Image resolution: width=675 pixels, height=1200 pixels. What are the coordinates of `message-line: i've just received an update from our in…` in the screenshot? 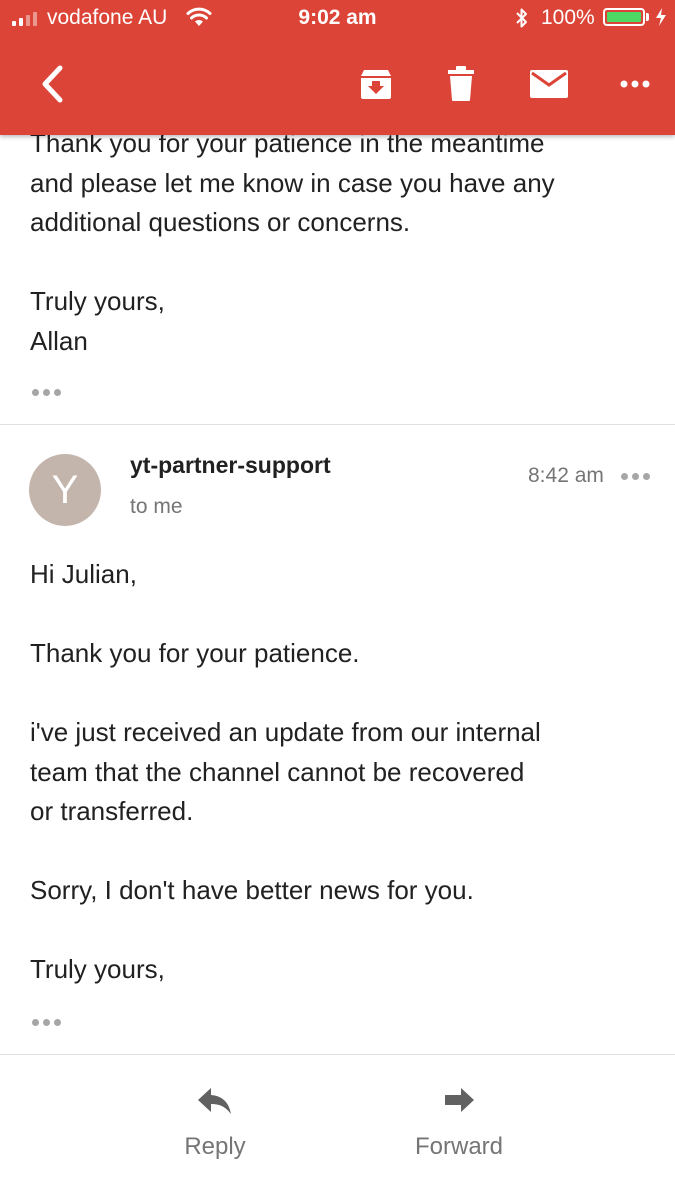 It's located at (285, 732).